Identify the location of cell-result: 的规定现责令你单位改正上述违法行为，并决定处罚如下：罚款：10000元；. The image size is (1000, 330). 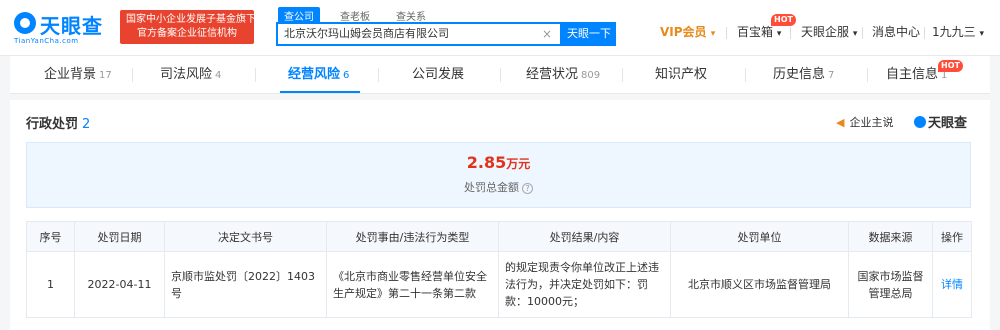
(584, 284).